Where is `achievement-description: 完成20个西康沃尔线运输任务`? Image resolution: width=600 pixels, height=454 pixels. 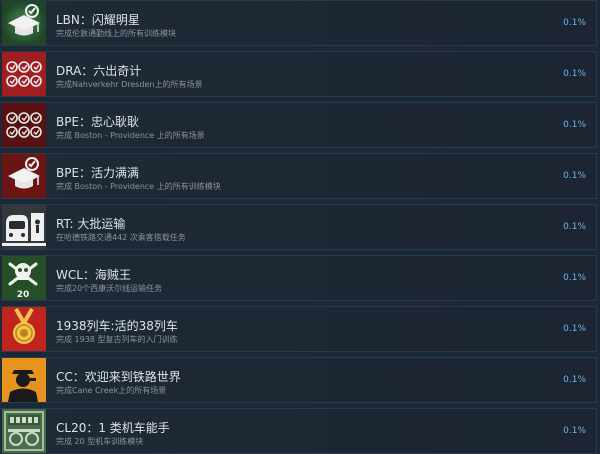 achievement-description: 完成20个西康沃尔线运输任务 is located at coordinates (109, 288).